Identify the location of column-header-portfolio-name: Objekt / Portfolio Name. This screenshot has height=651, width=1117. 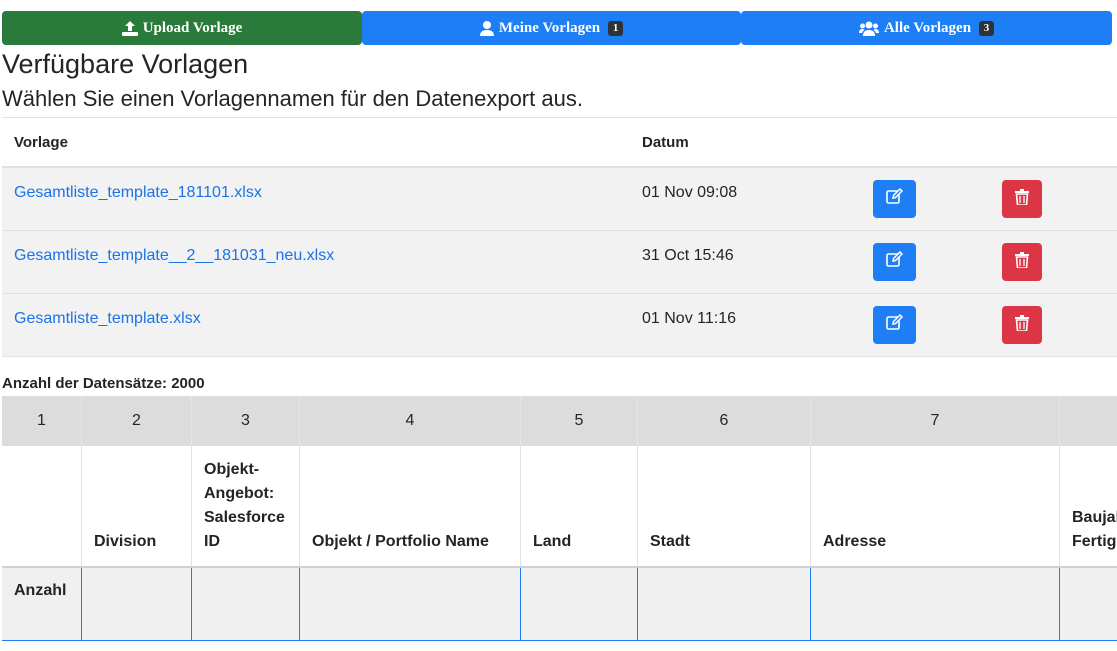
(410, 506).